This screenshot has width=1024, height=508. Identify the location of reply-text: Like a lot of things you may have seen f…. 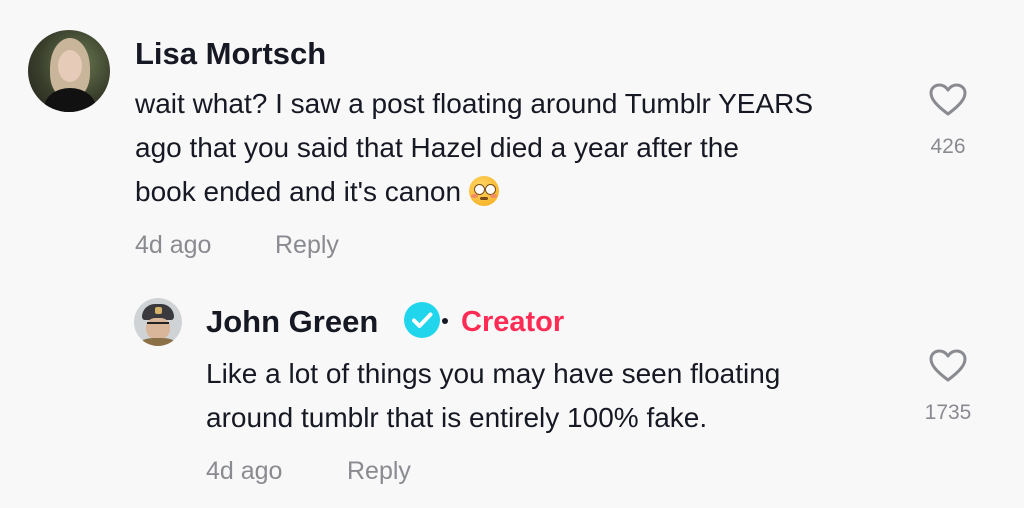
(546, 396).